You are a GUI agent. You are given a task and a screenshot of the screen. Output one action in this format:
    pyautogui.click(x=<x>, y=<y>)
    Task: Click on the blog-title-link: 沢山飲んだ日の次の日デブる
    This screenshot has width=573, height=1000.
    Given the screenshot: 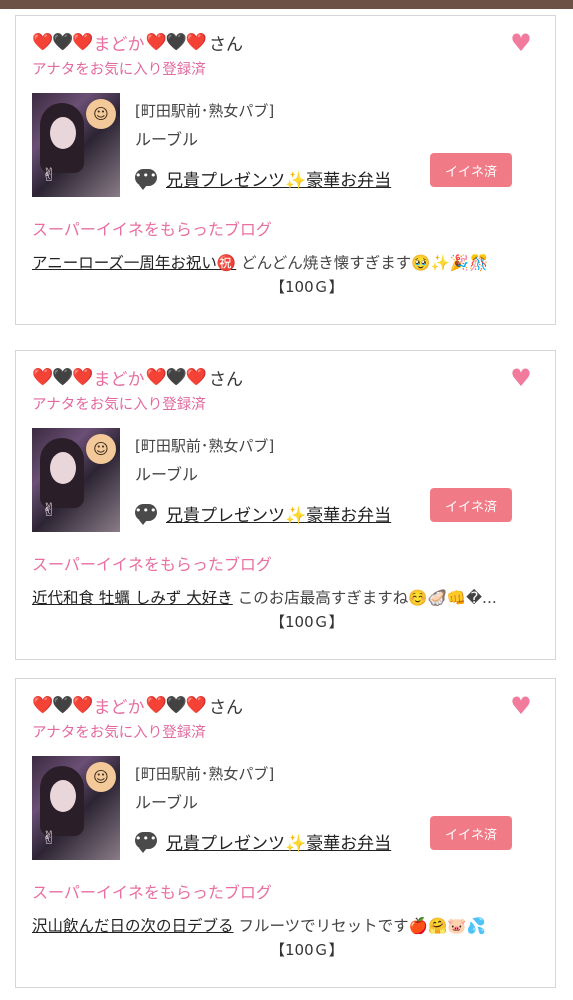 What is the action you would take?
    pyautogui.click(x=133, y=926)
    